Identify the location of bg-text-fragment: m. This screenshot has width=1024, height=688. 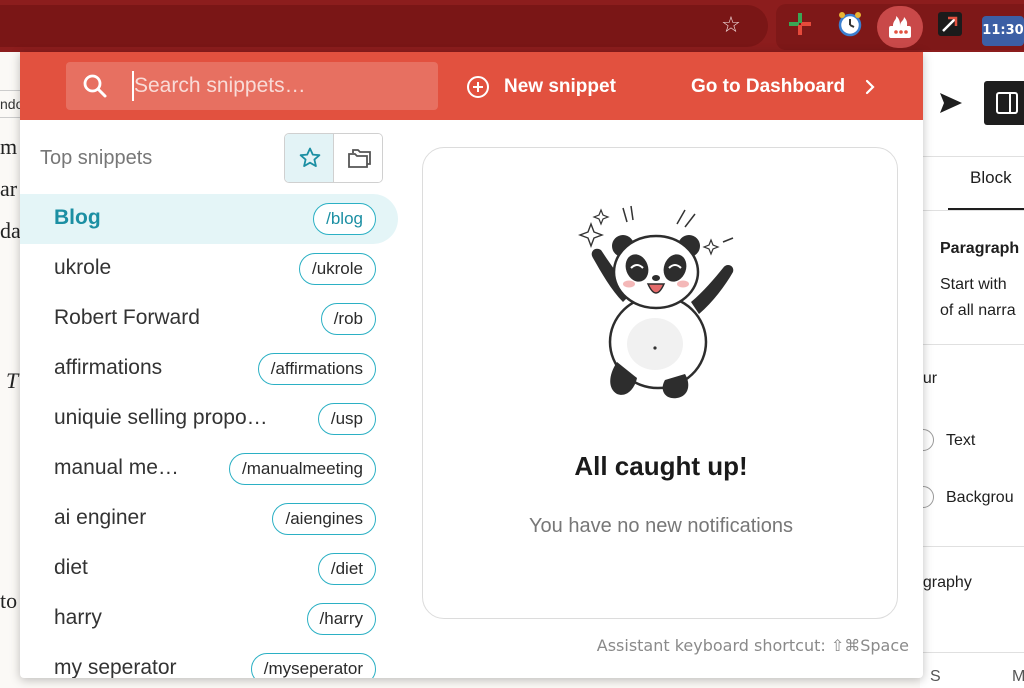
(9, 146).